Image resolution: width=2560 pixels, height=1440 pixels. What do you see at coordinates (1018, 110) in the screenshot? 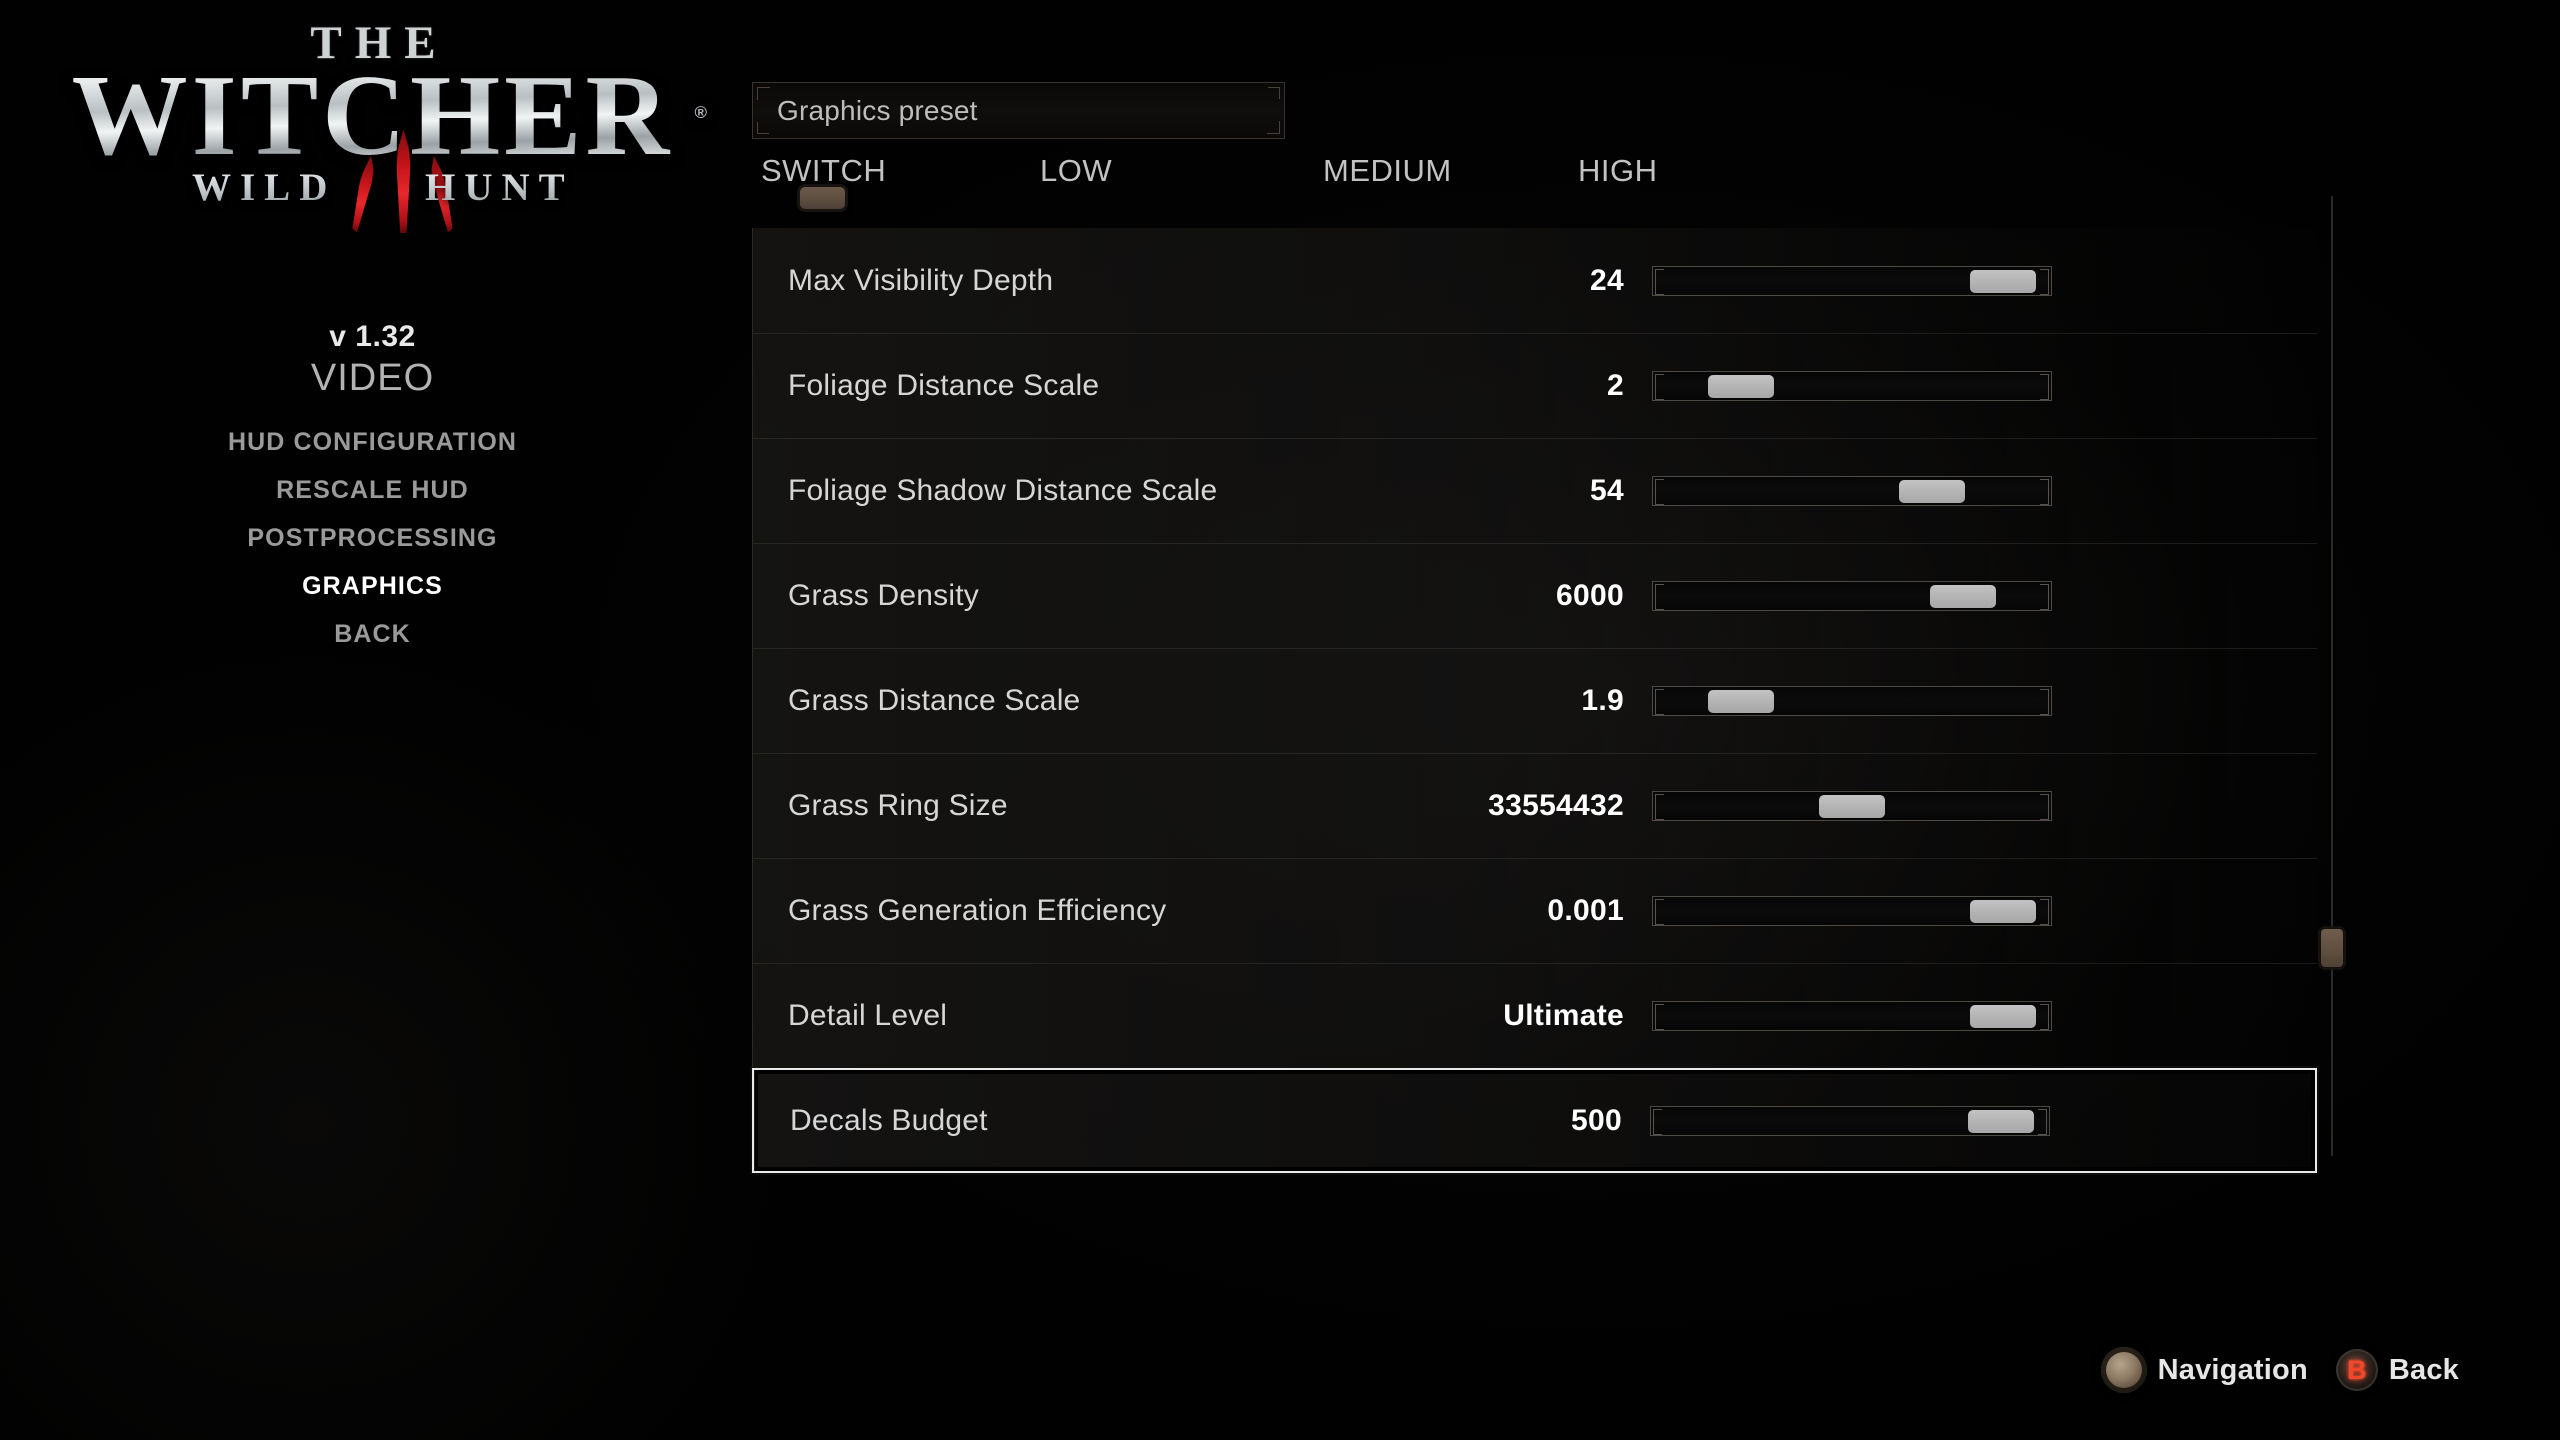
I see `graphics-preset-box: Graphics preset` at bounding box center [1018, 110].